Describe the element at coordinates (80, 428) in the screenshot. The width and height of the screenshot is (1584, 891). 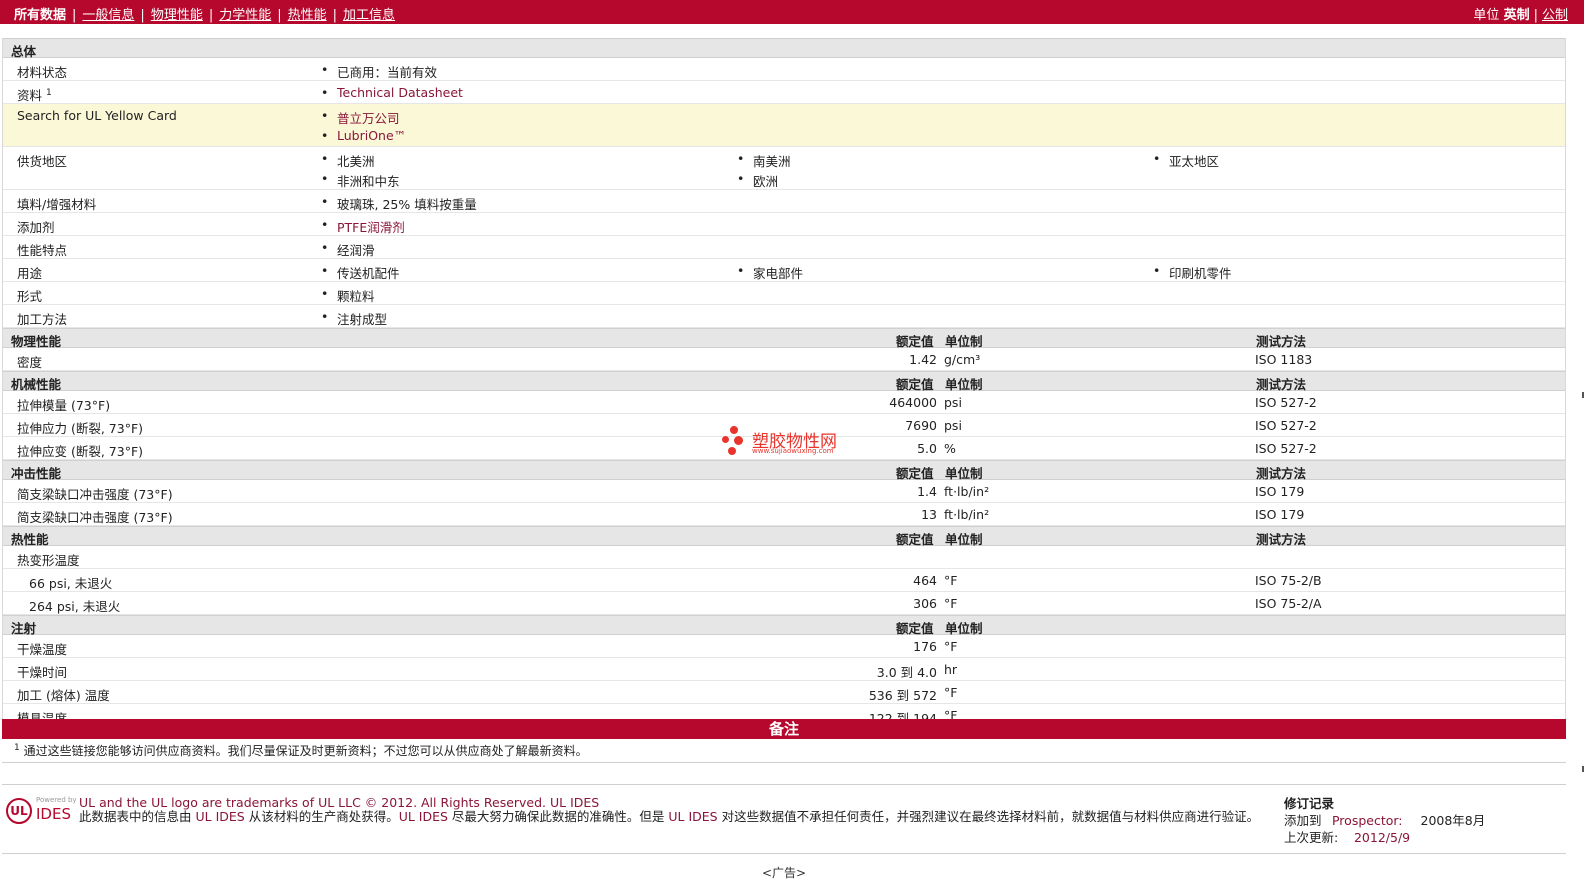
I see `row-label: 拉伸应力 (断裂, 73°F)` at that location.